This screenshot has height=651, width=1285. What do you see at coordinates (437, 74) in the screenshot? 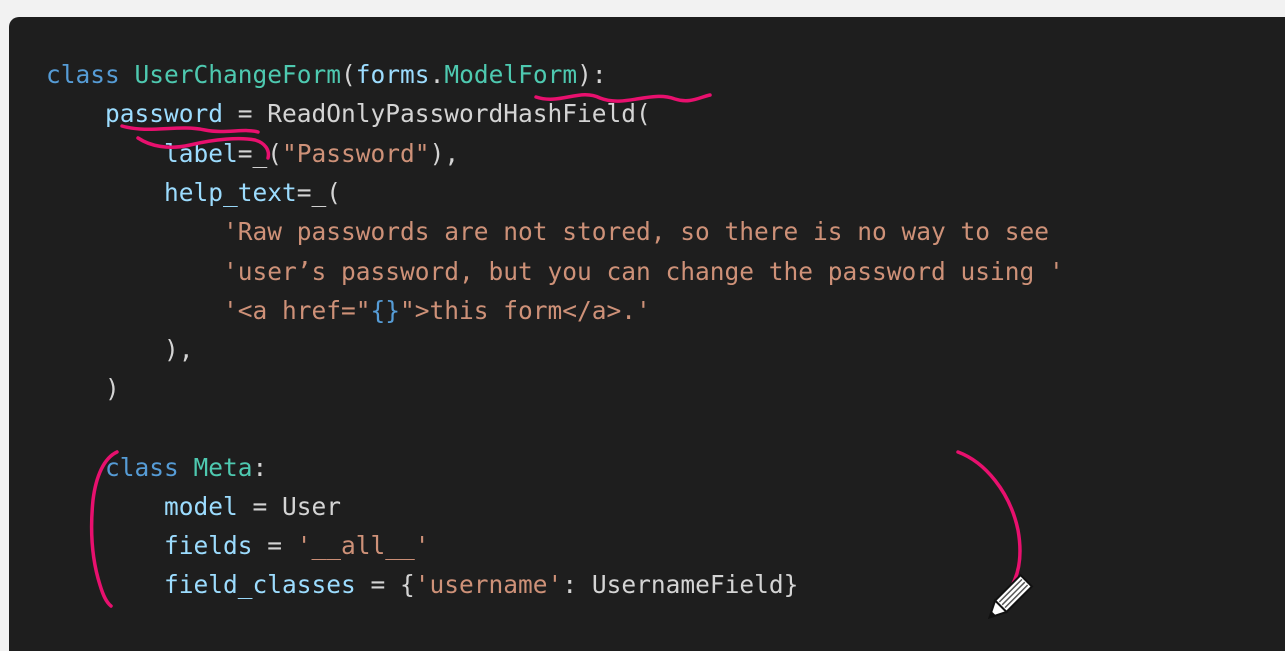
I see `code-token: .` at bounding box center [437, 74].